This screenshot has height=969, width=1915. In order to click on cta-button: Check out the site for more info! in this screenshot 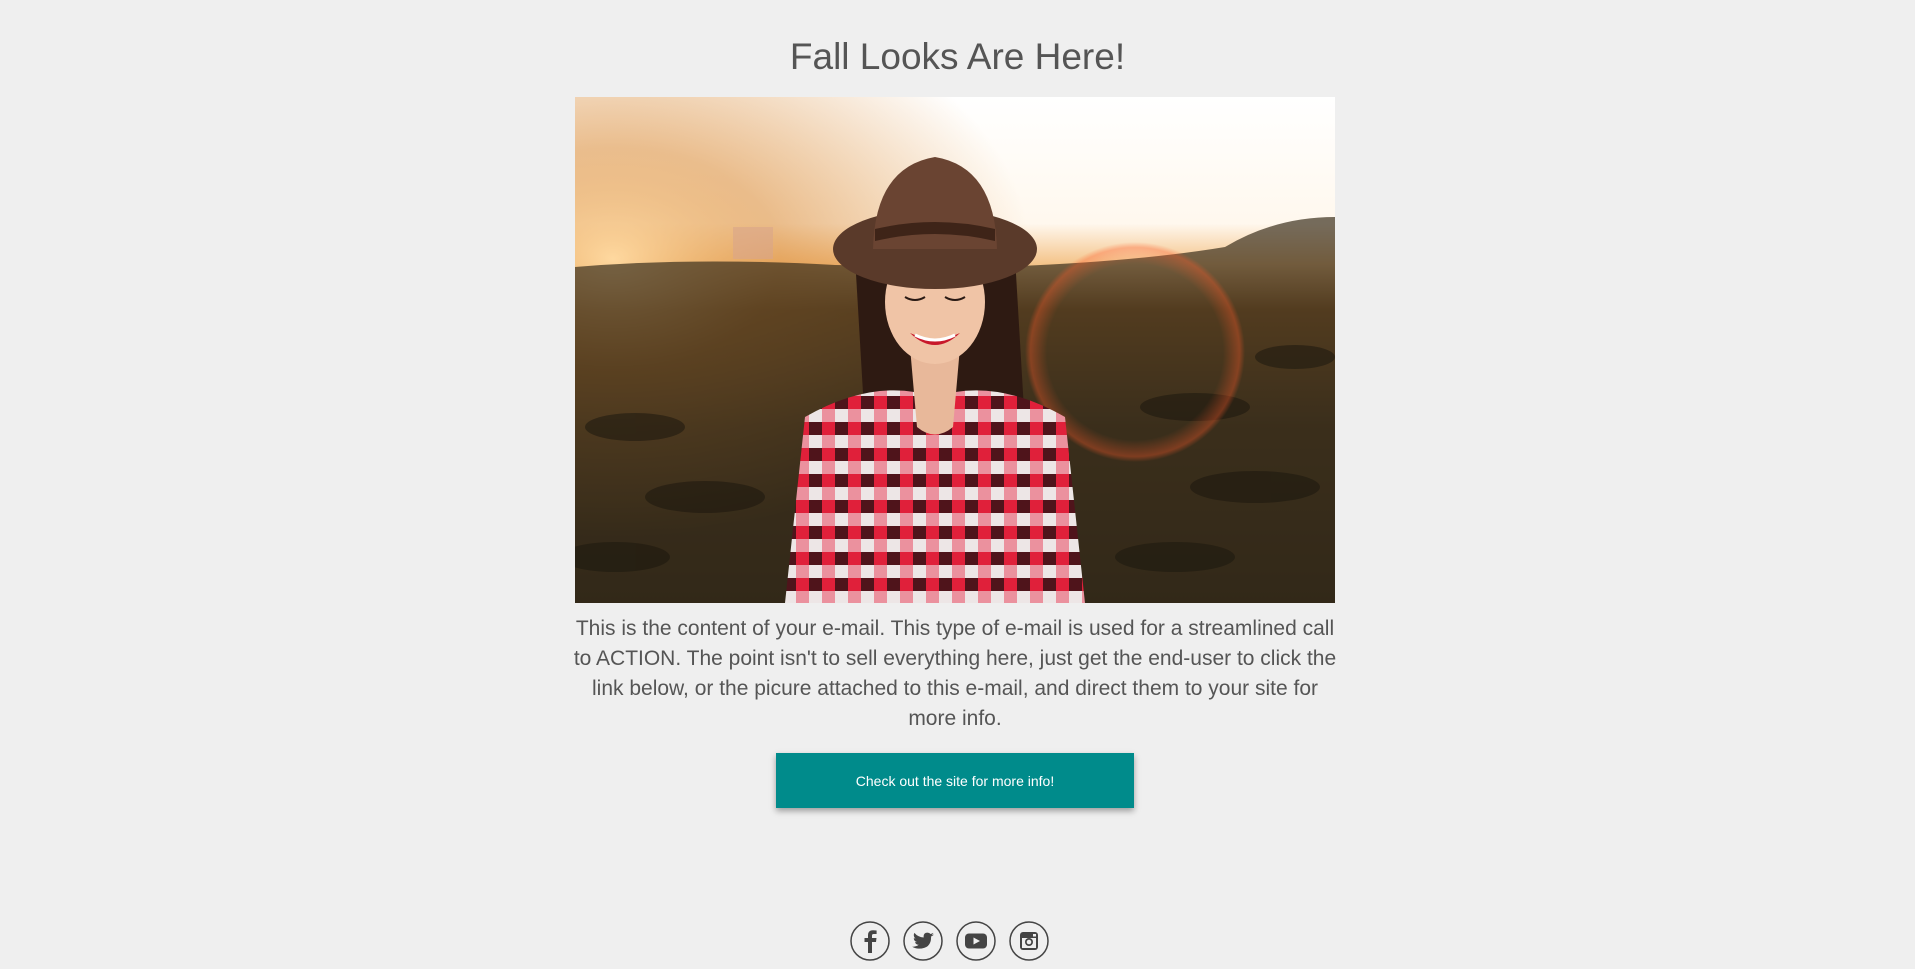, I will do `click(955, 780)`.